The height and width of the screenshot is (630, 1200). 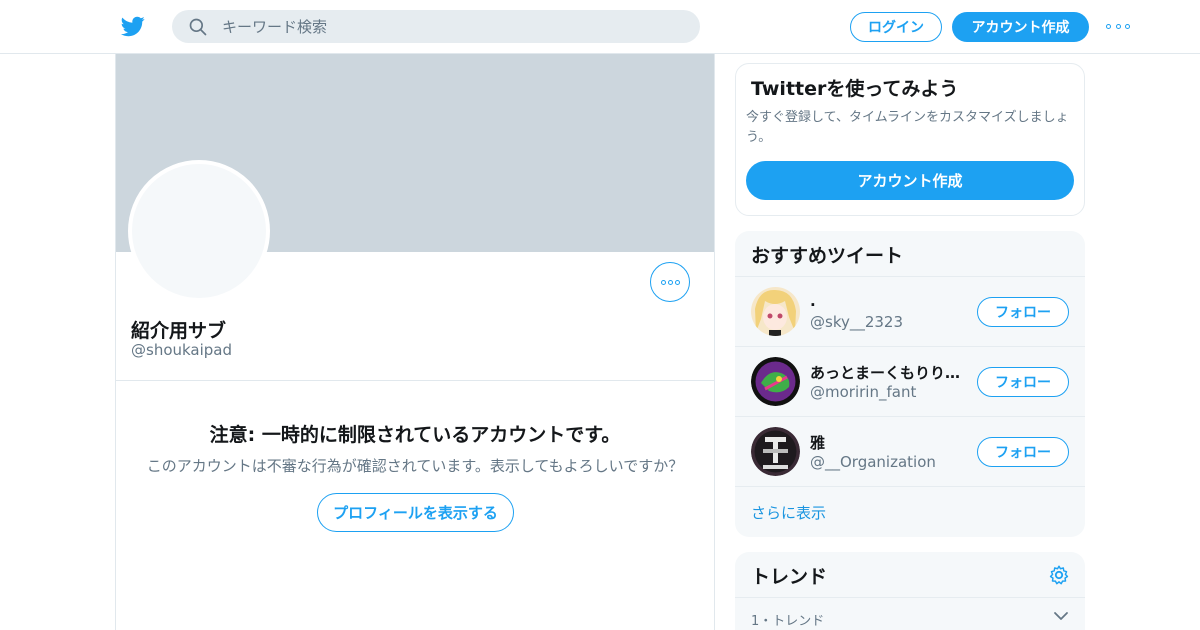 I want to click on top-navigation-bar: ログイン アカウント作成, so click(x=600, y=27).